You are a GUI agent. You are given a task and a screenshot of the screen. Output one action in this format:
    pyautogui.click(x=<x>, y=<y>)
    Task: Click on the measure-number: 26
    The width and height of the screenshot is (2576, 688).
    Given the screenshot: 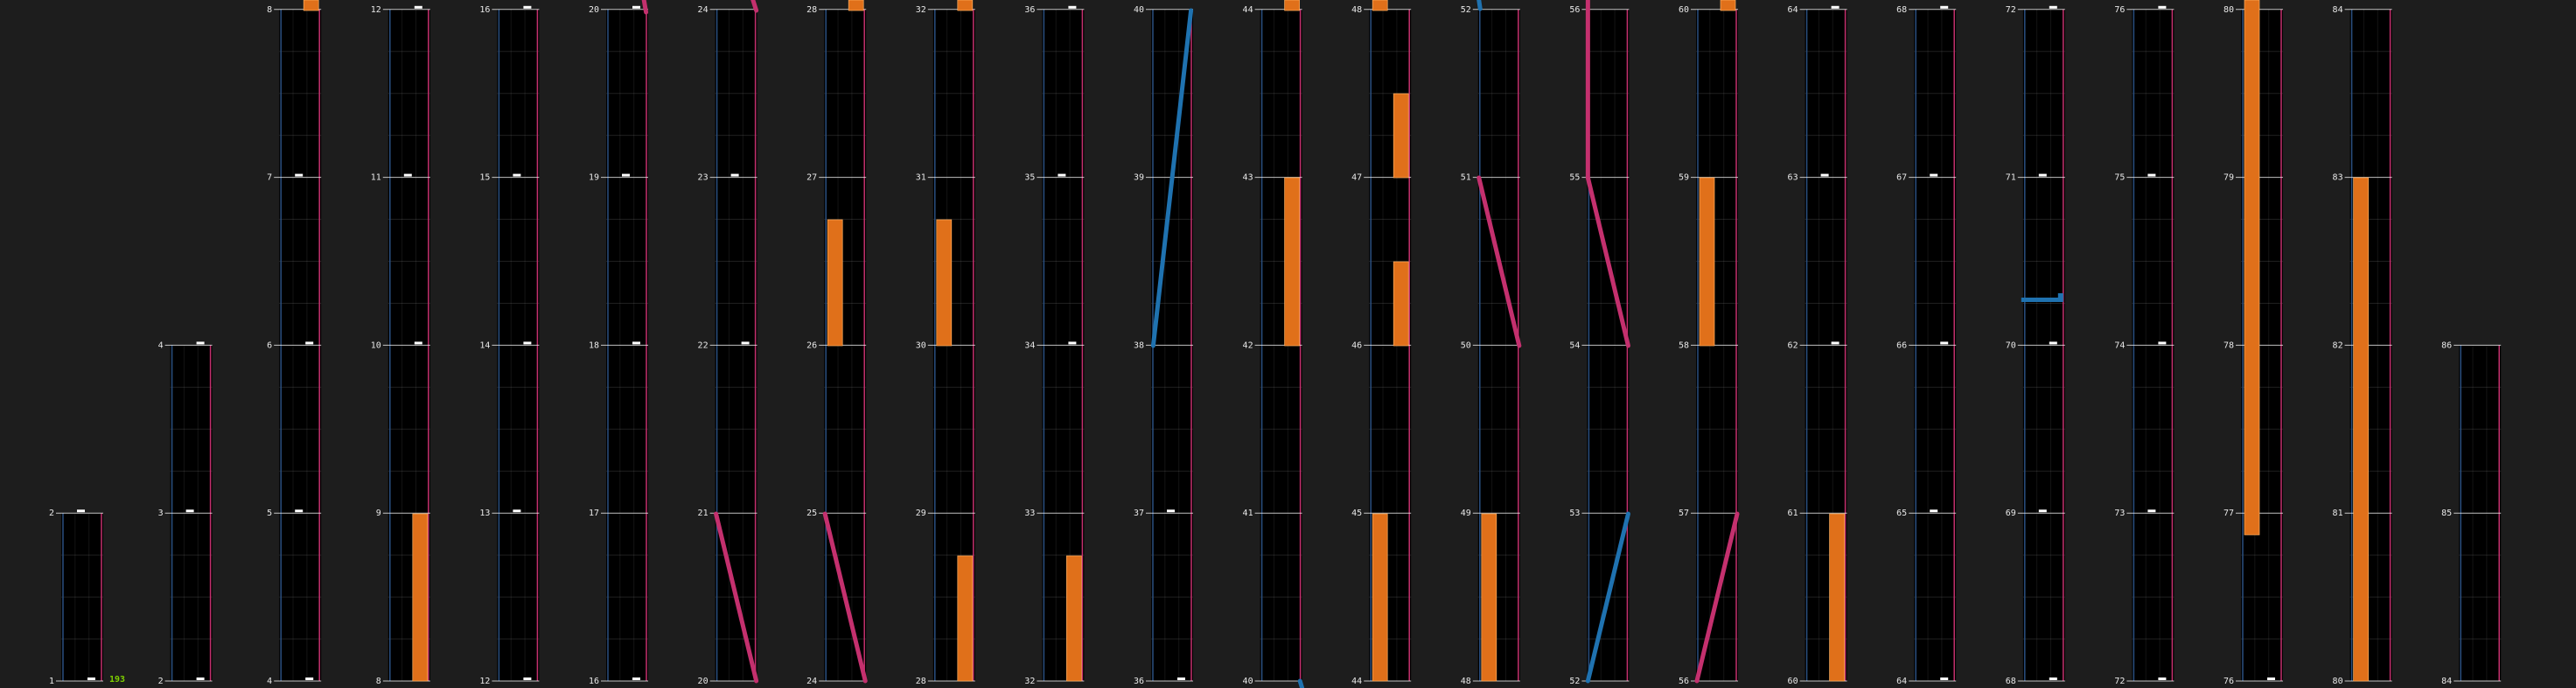 What is the action you would take?
    pyautogui.click(x=811, y=345)
    